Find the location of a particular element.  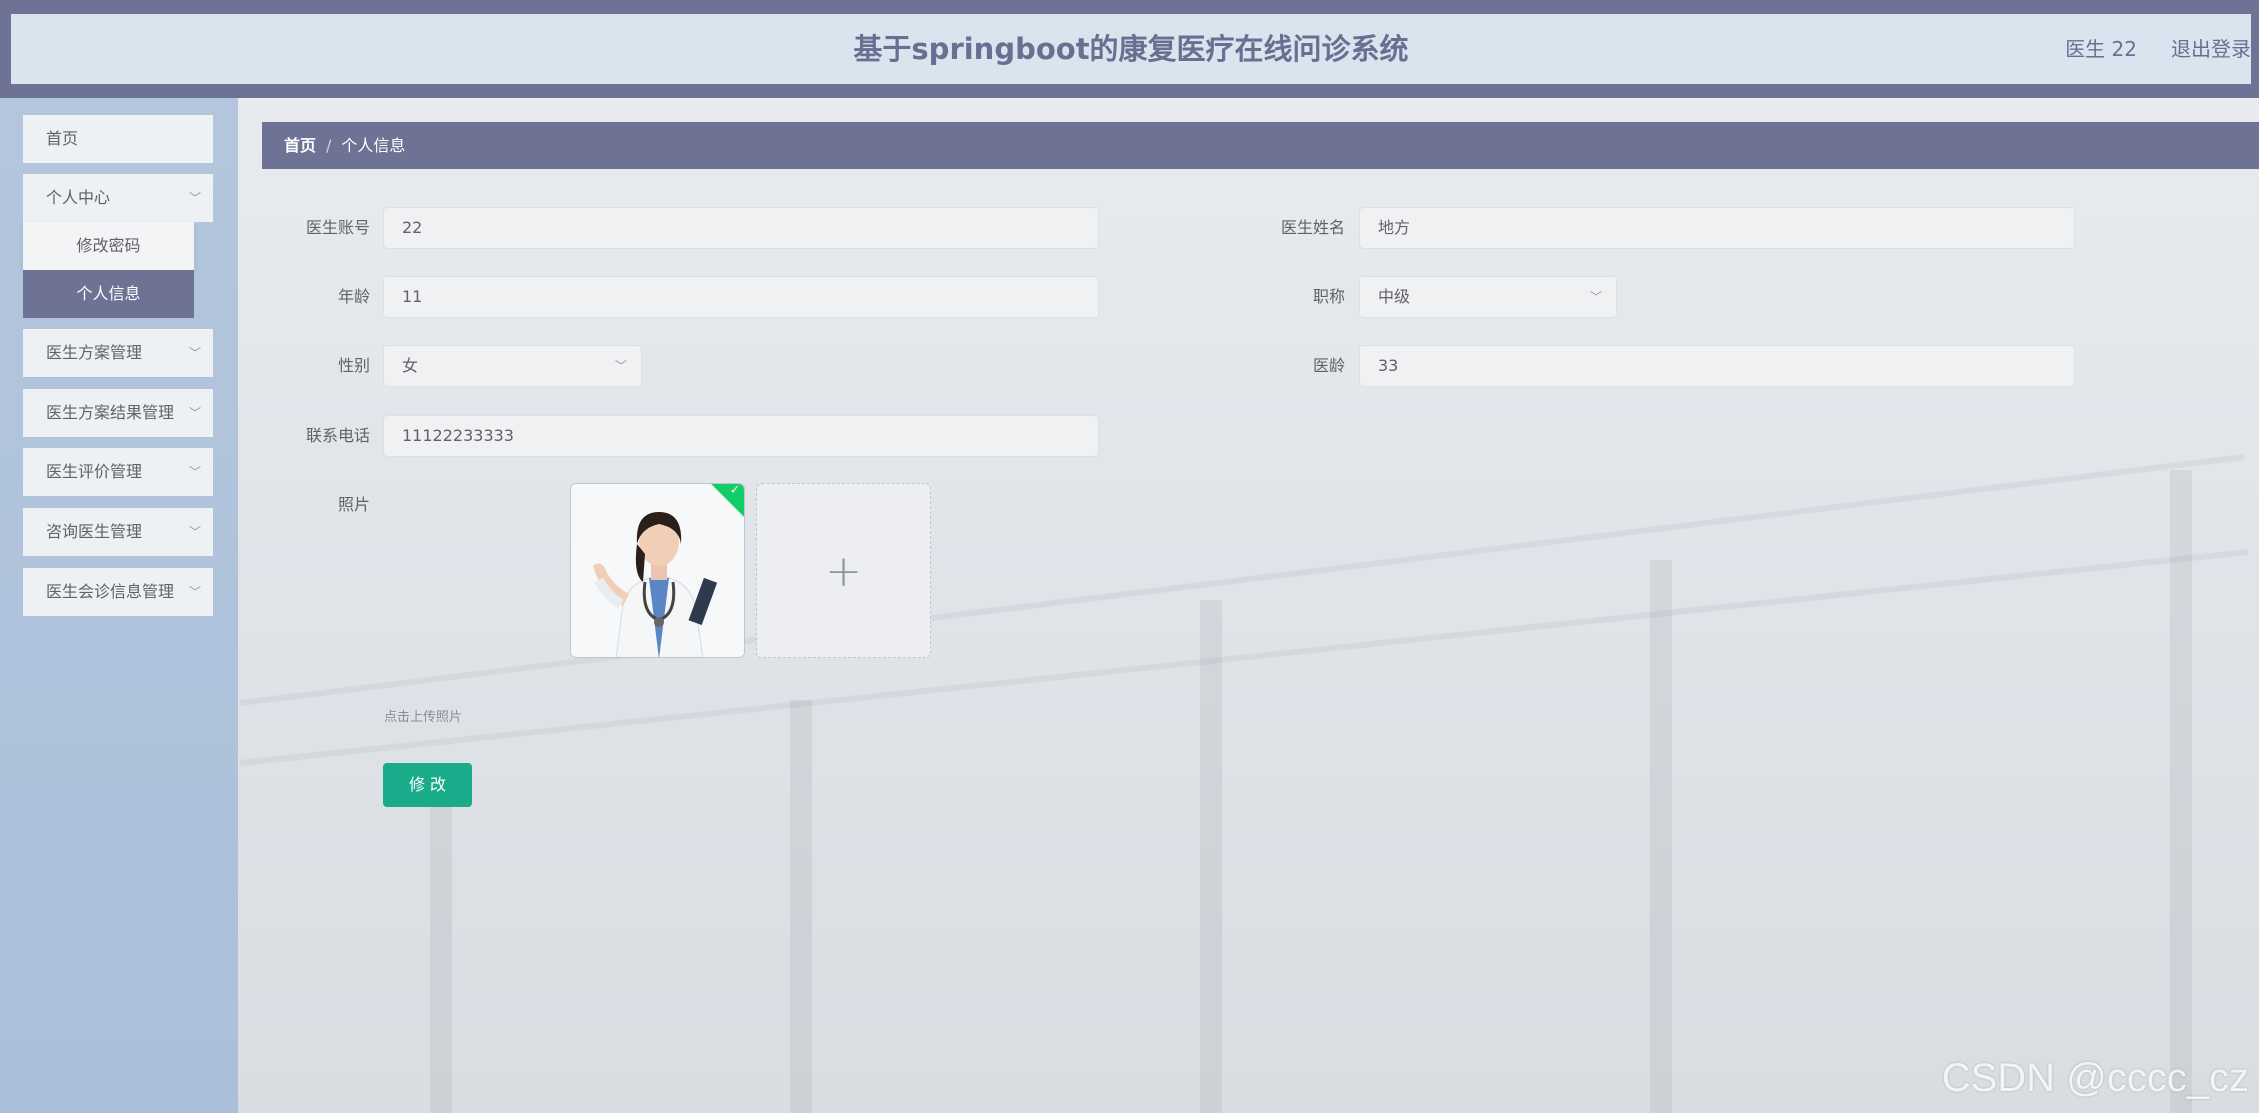

breadcrumb-home: 首页 is located at coordinates (300, 145).